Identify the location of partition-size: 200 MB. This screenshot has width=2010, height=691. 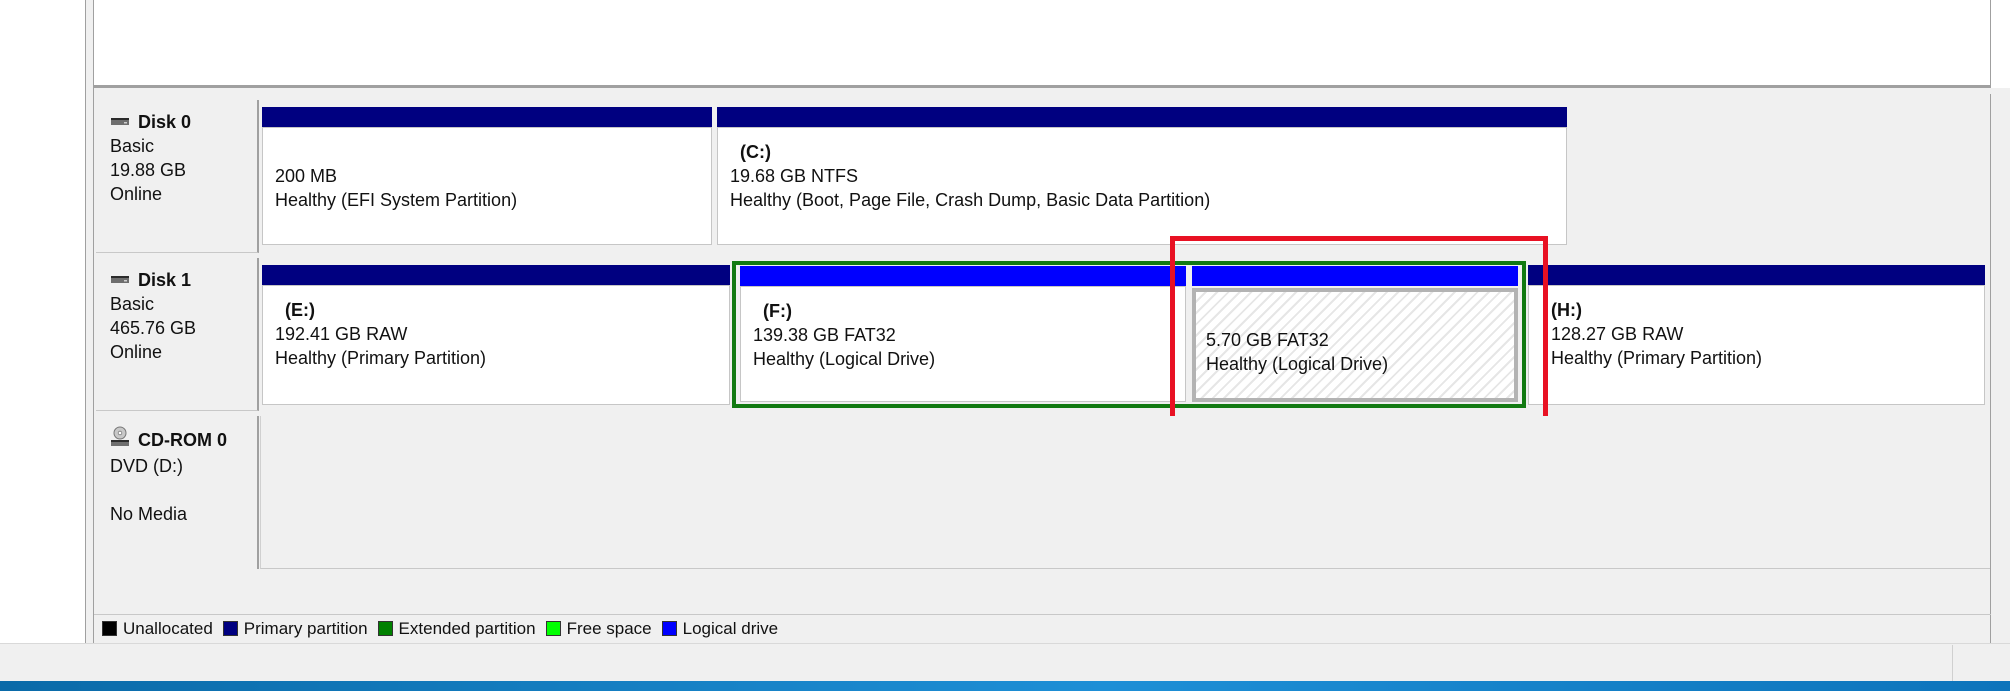
(306, 176).